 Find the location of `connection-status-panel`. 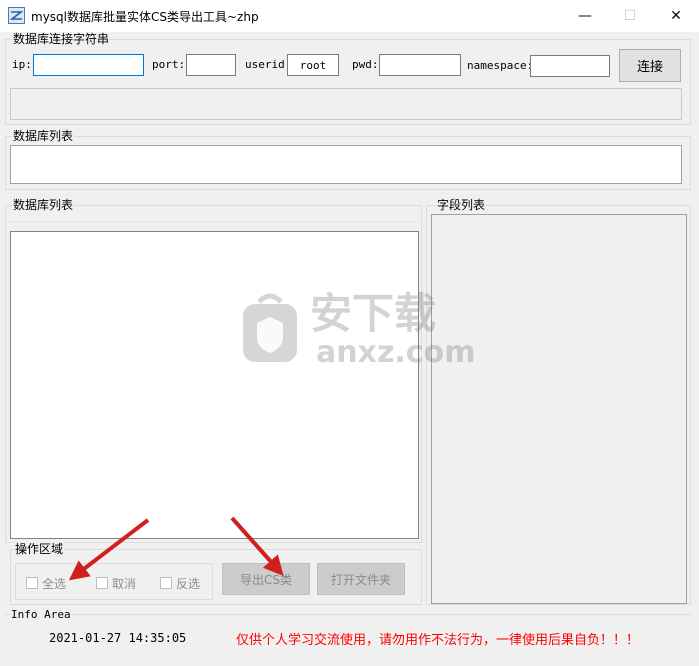

connection-status-panel is located at coordinates (346, 104).